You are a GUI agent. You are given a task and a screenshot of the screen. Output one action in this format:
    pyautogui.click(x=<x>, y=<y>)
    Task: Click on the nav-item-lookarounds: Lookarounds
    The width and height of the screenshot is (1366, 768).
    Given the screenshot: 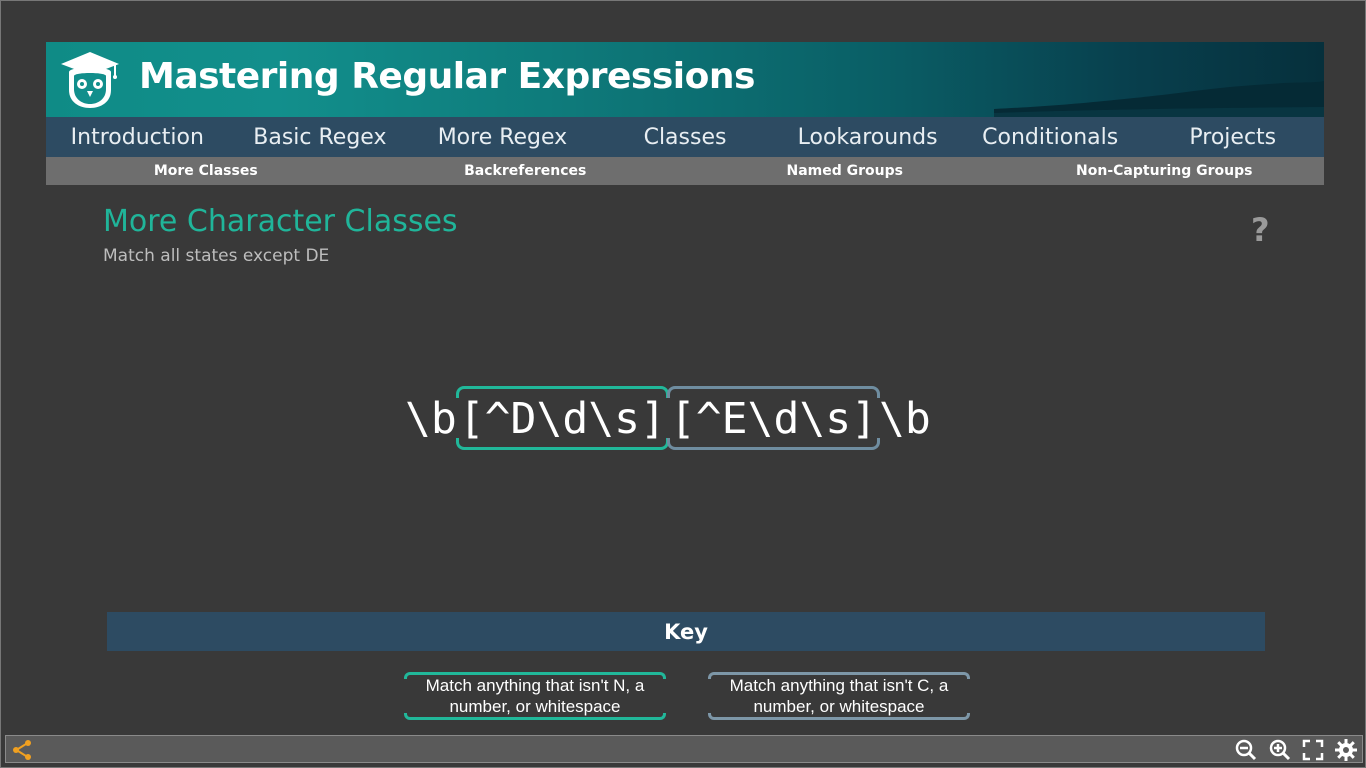 What is the action you would take?
    pyautogui.click(x=867, y=137)
    